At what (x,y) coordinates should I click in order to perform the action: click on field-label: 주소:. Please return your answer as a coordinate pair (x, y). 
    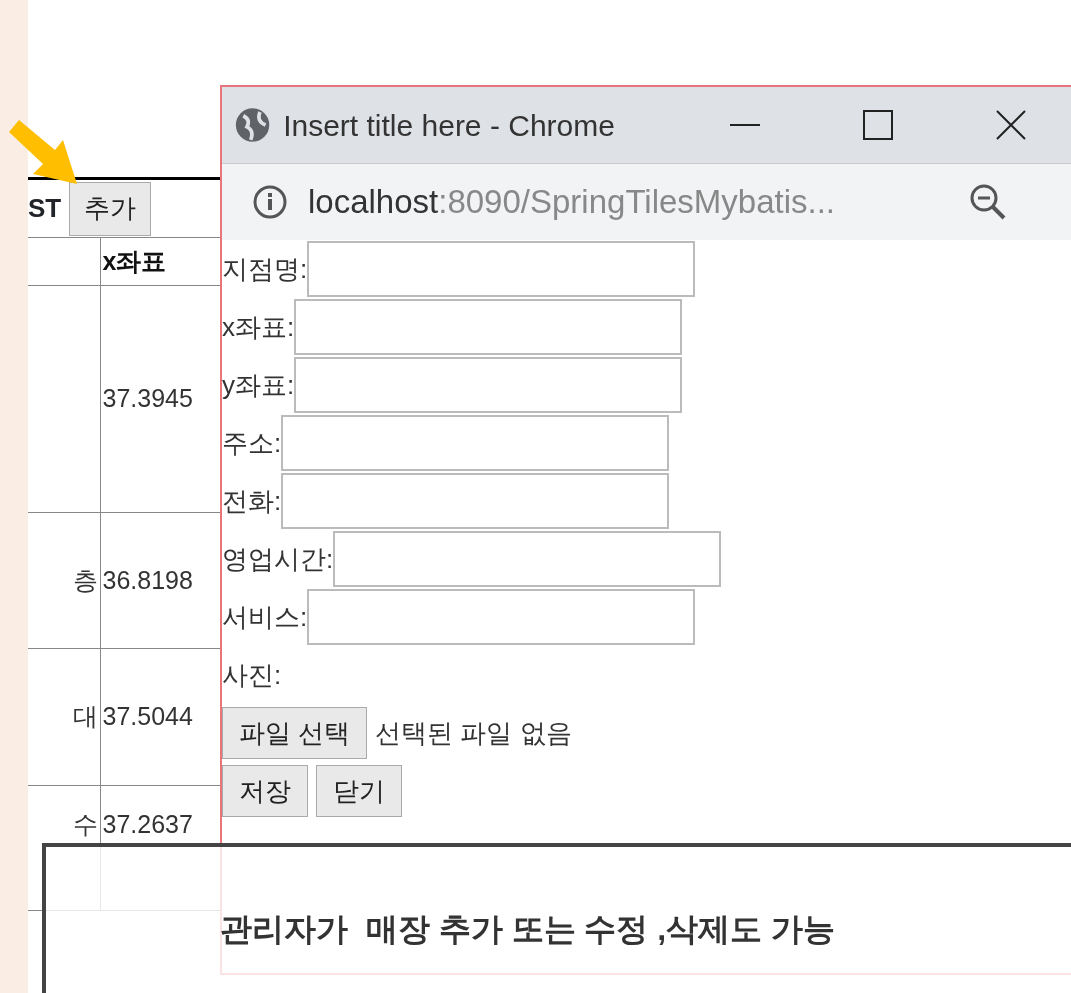
    Looking at the image, I should click on (252, 443).